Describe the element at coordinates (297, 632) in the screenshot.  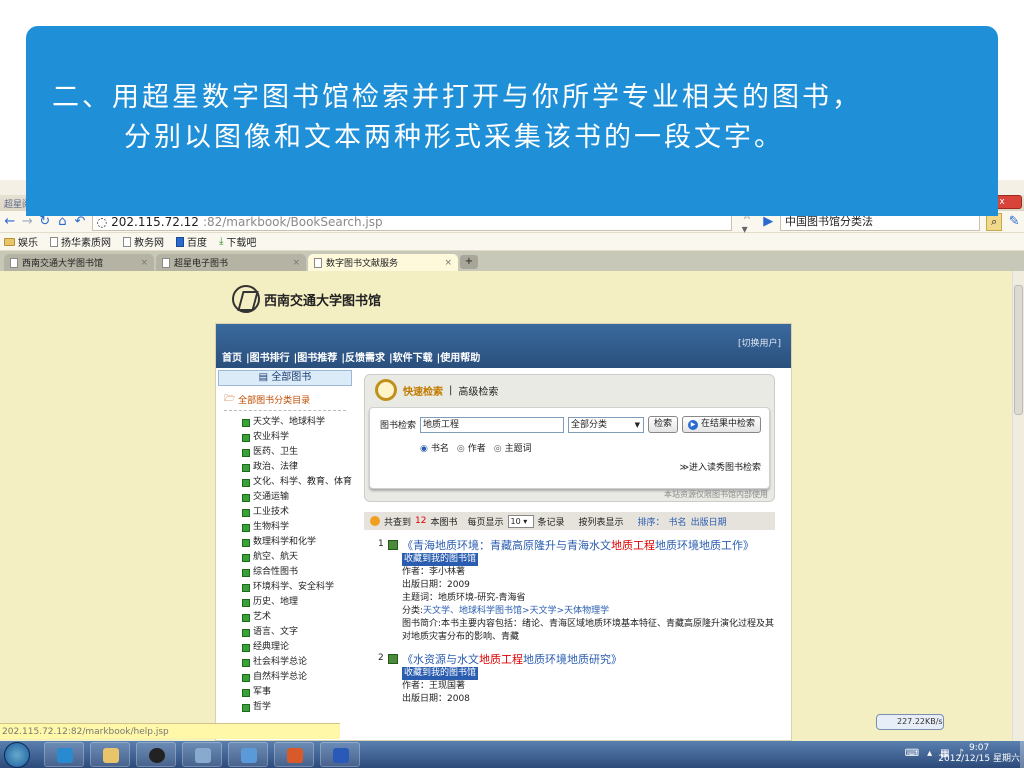
I see `category-item: 语言、文字` at that location.